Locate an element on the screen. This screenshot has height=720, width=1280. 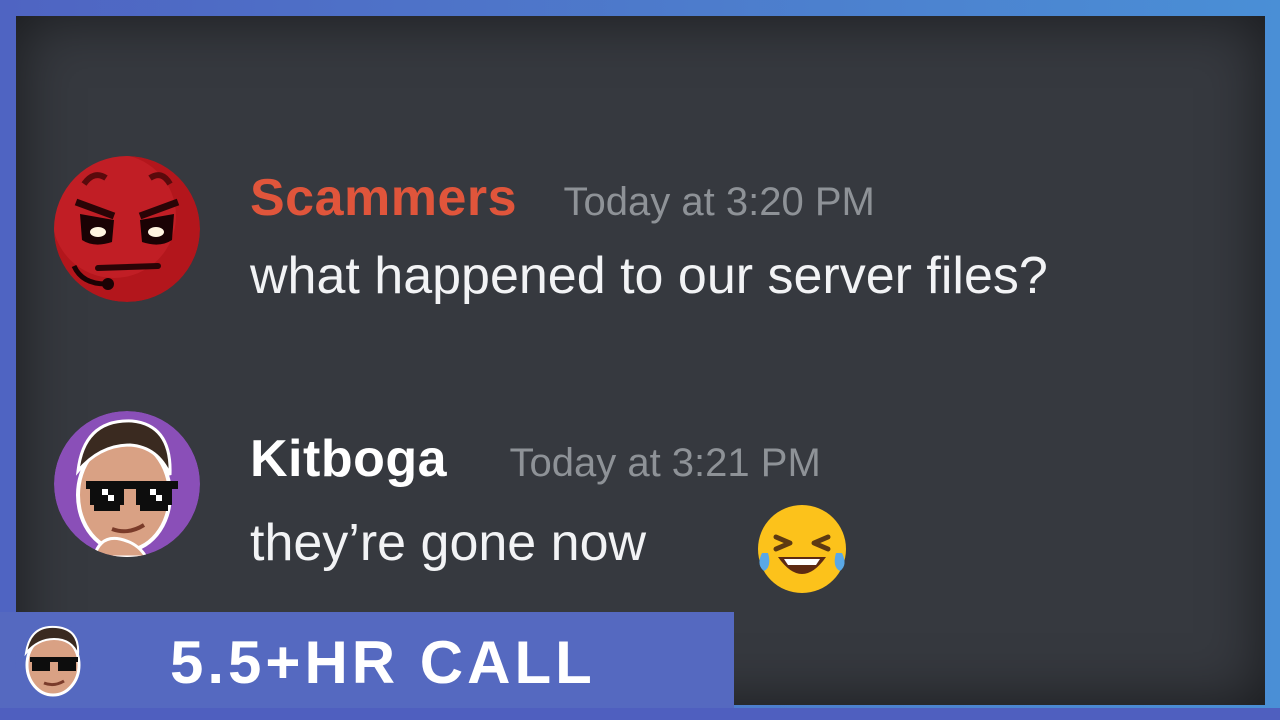
message-text: what happened to our server files? is located at coordinates (649, 276).